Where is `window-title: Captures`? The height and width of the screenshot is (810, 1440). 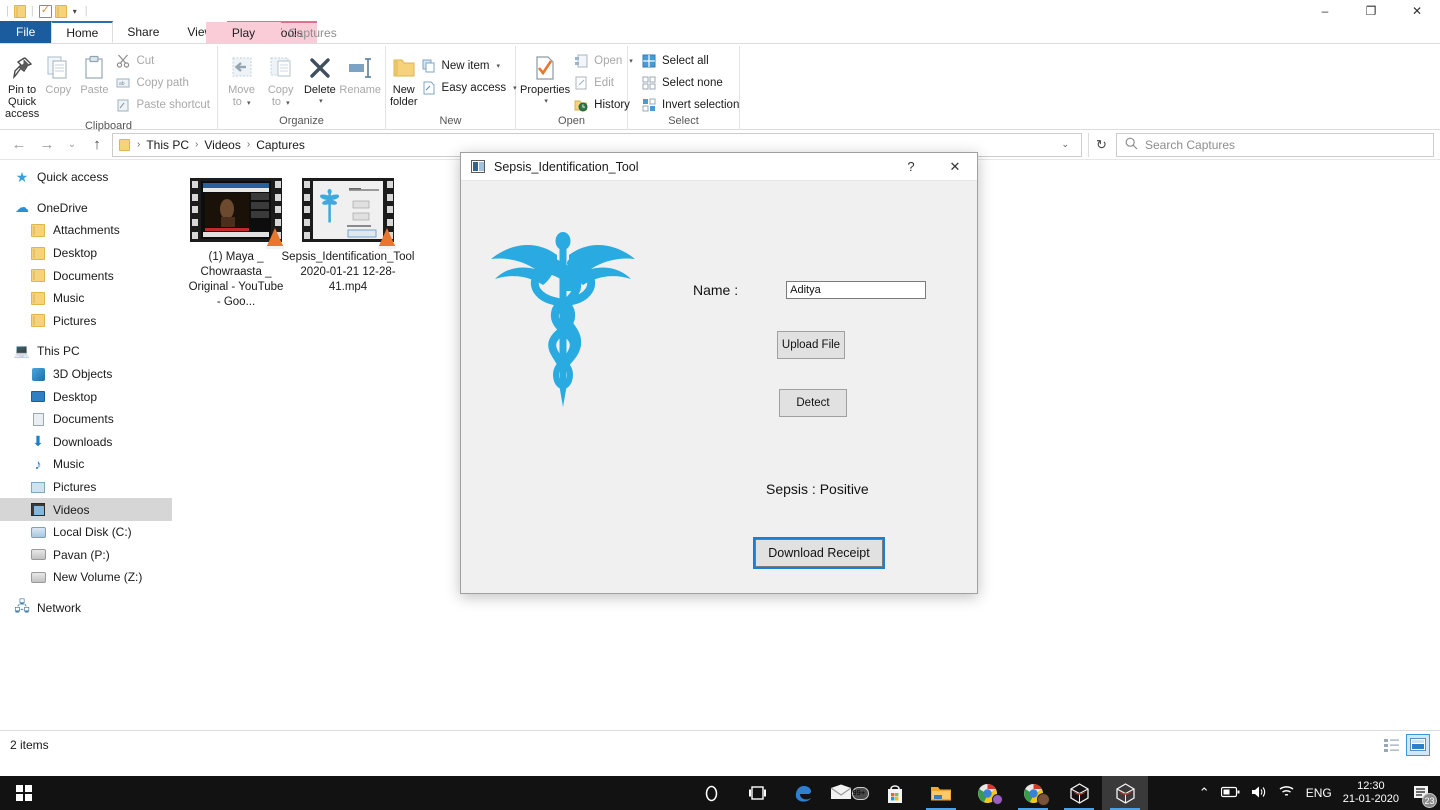
window-title: Captures is located at coordinates (312, 33).